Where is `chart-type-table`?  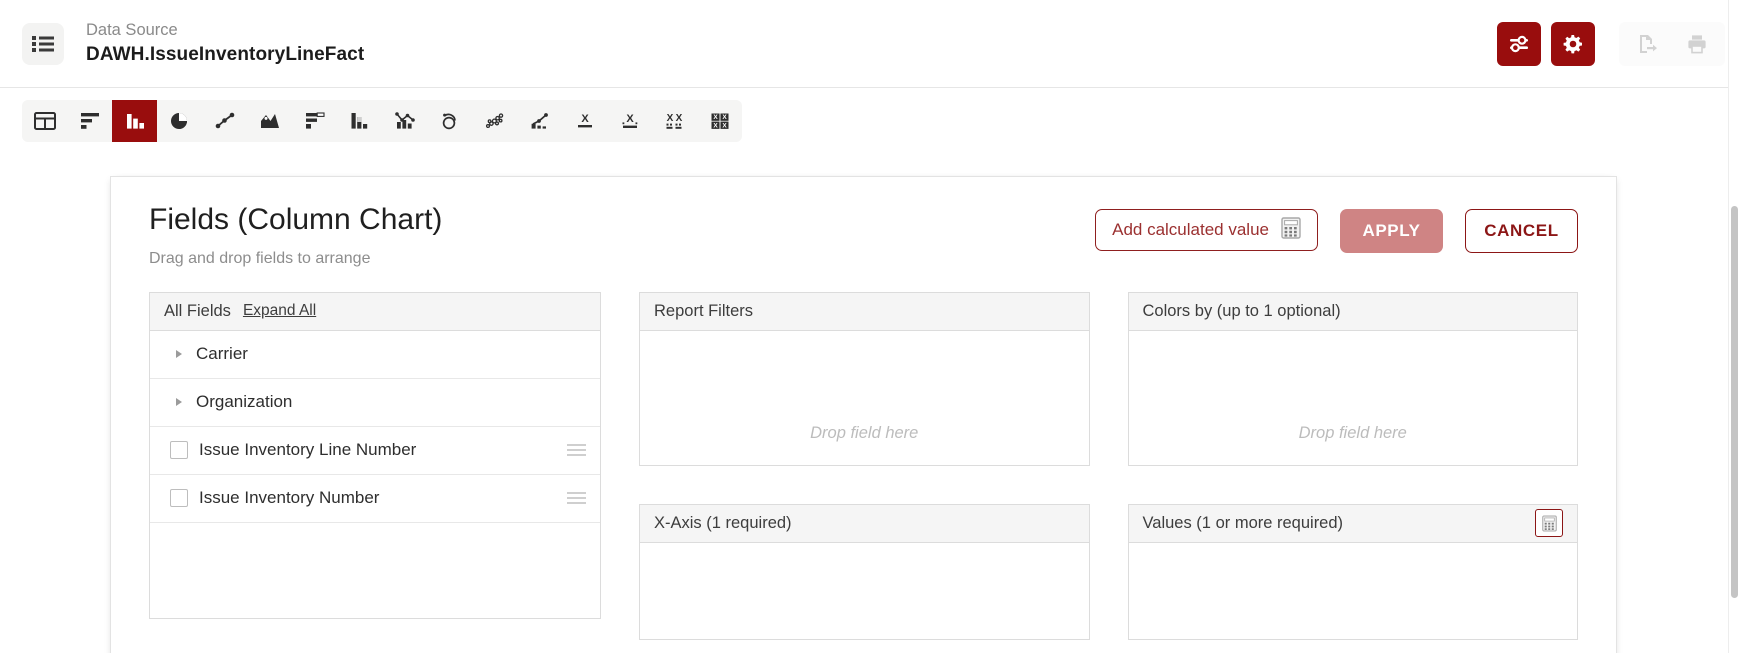 chart-type-table is located at coordinates (44, 121).